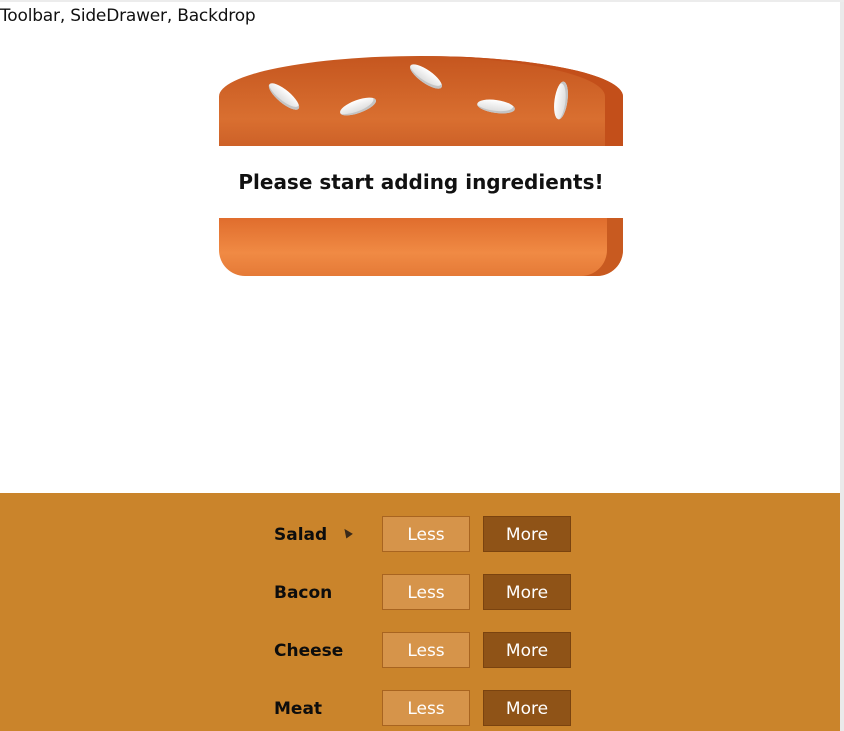  I want to click on build-control-salad: Salad Less More, so click(420, 535).